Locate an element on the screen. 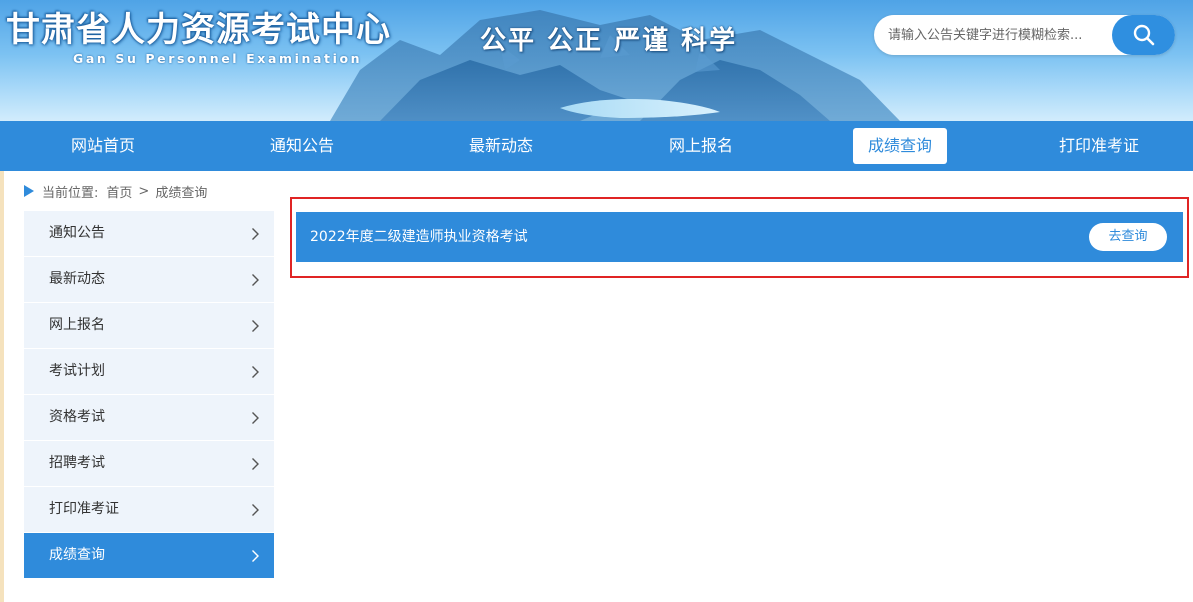 This screenshot has width=1193, height=602. nav-item-label: 网站首页 is located at coordinates (102, 145).